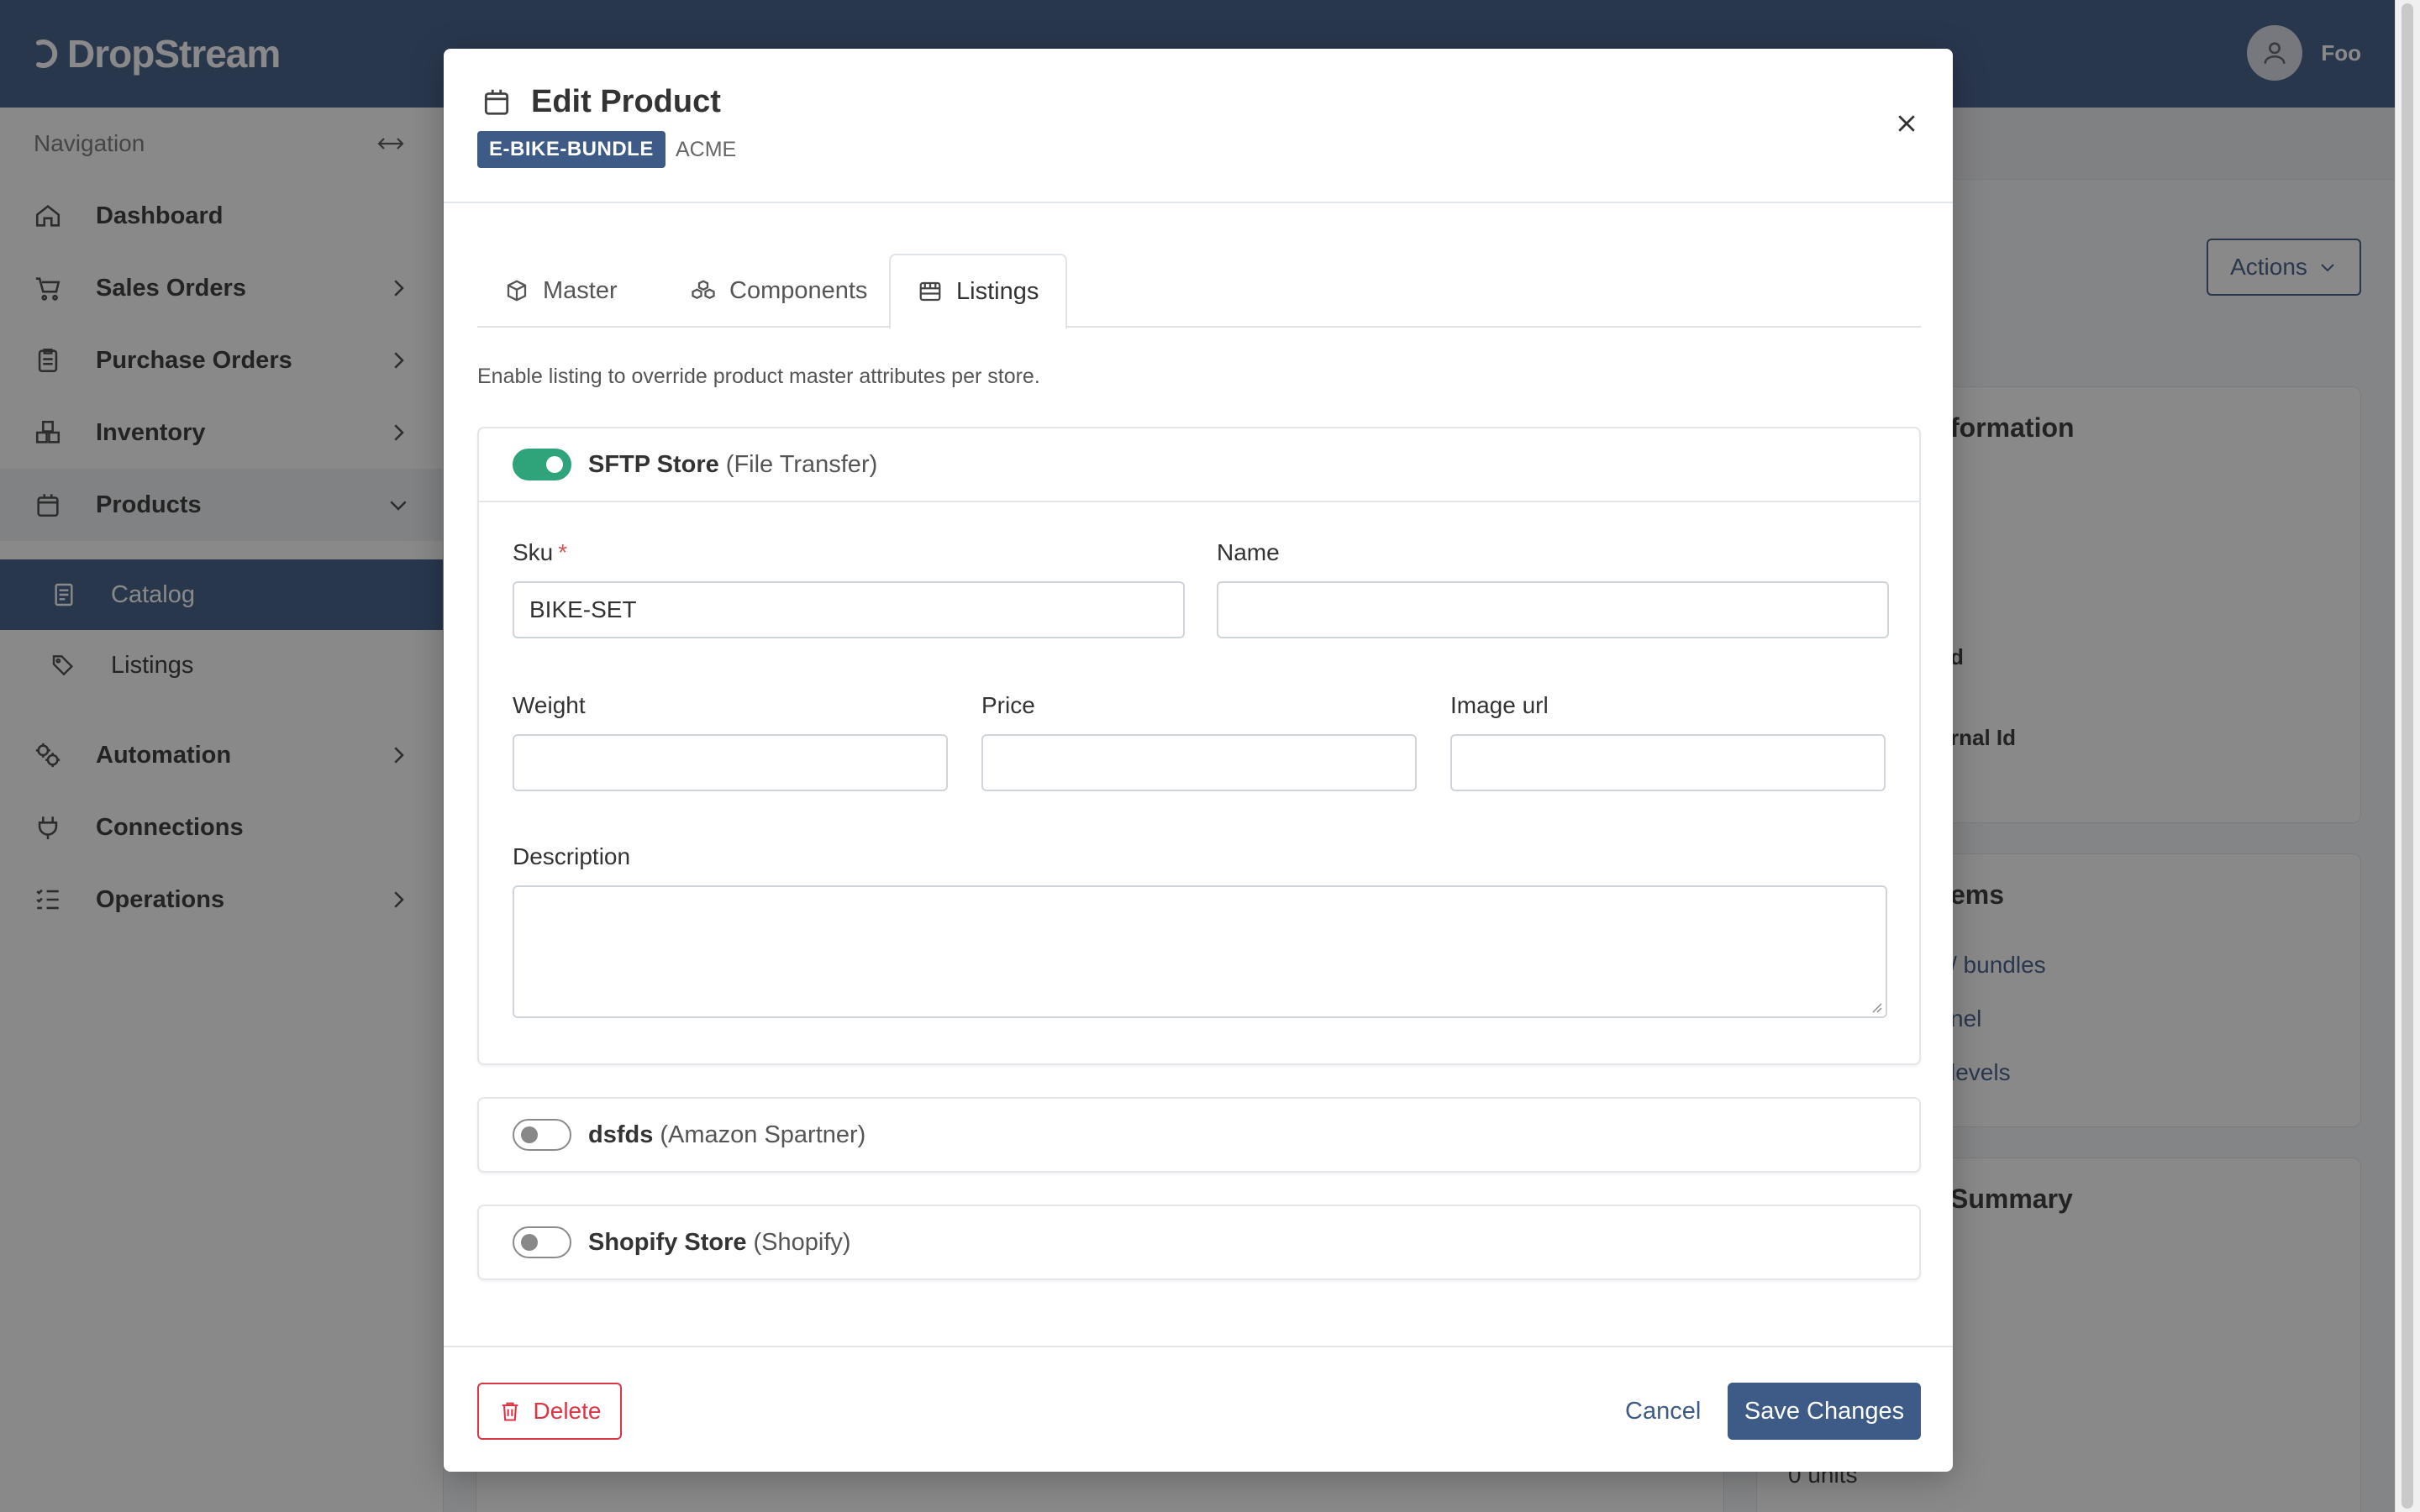  Describe the element at coordinates (1663, 1411) in the screenshot. I see `cancel-button: Cancel` at that location.